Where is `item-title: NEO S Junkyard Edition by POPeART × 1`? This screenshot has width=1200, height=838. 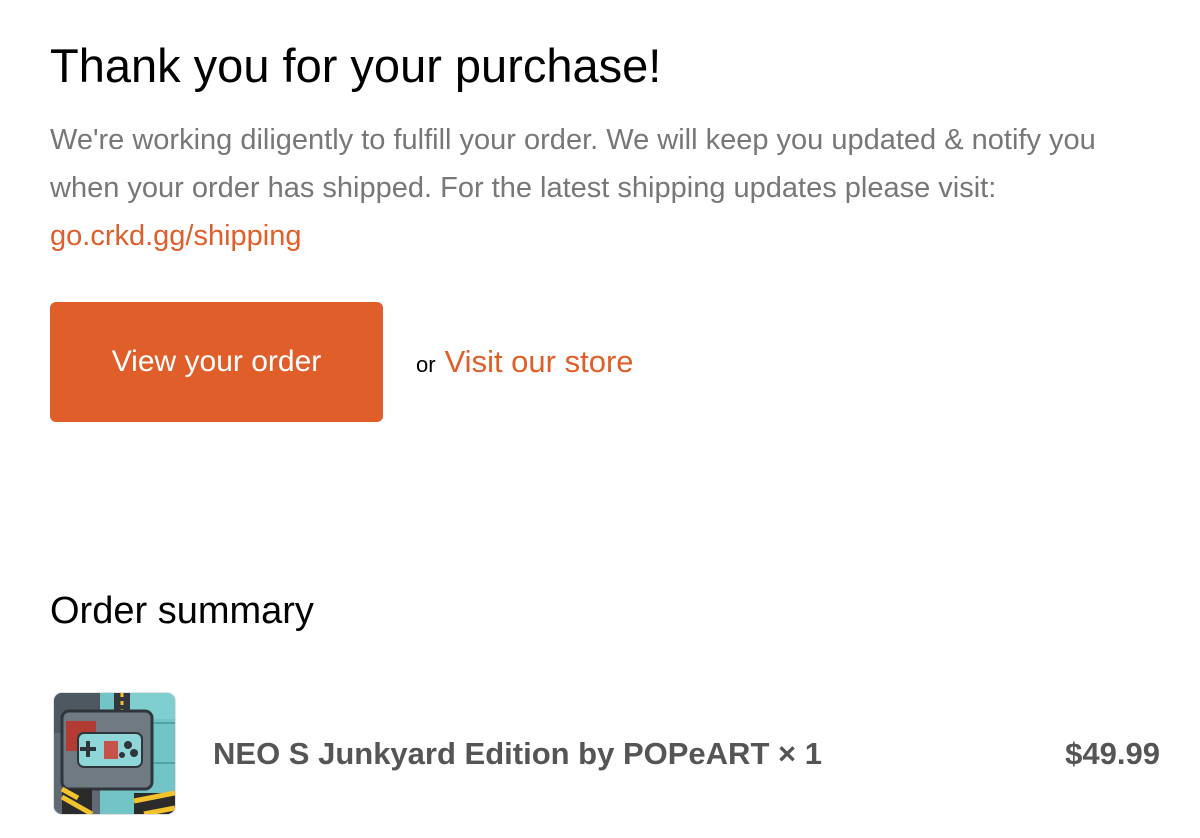 item-title: NEO S Junkyard Edition by POPeART × 1 is located at coordinates (517, 753).